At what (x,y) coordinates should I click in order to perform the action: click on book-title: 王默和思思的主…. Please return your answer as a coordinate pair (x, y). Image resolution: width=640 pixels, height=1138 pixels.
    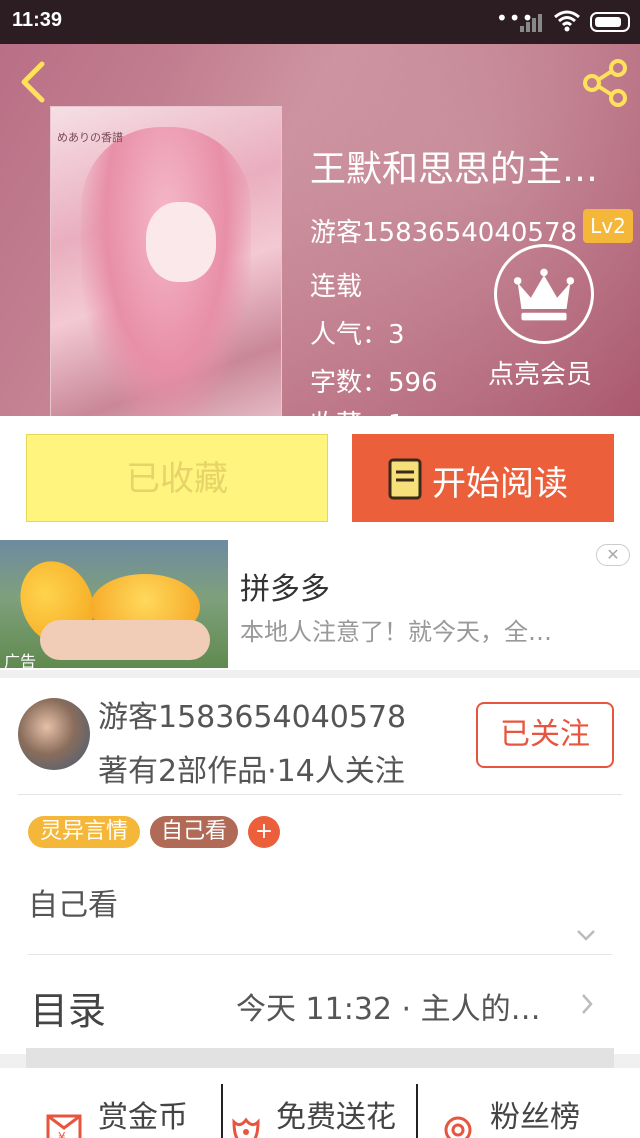
    Looking at the image, I should click on (454, 169).